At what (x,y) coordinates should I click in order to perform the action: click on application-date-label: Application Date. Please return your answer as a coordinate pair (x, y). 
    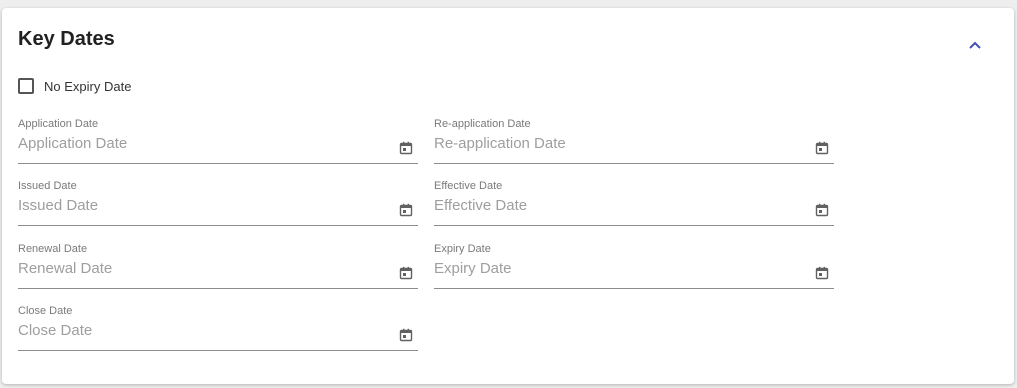
    Looking at the image, I should click on (58, 124).